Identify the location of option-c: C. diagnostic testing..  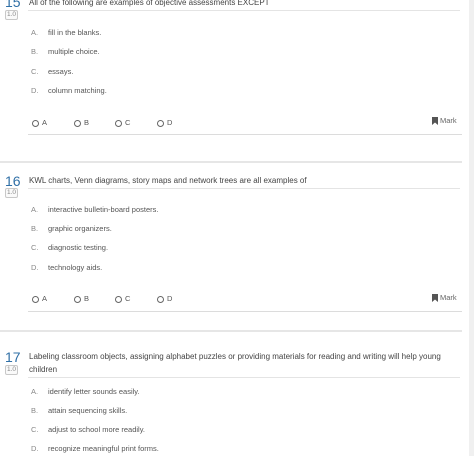
(69, 248).